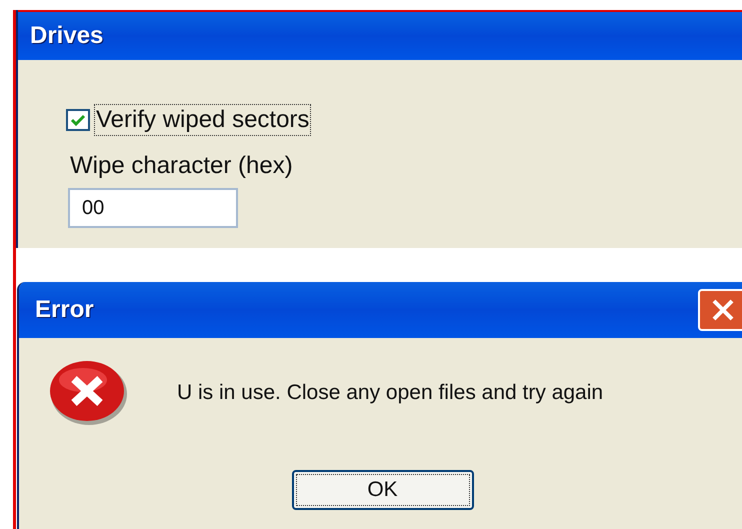 The height and width of the screenshot is (529, 742). I want to click on field-label: Wipe character (hex), so click(181, 166).